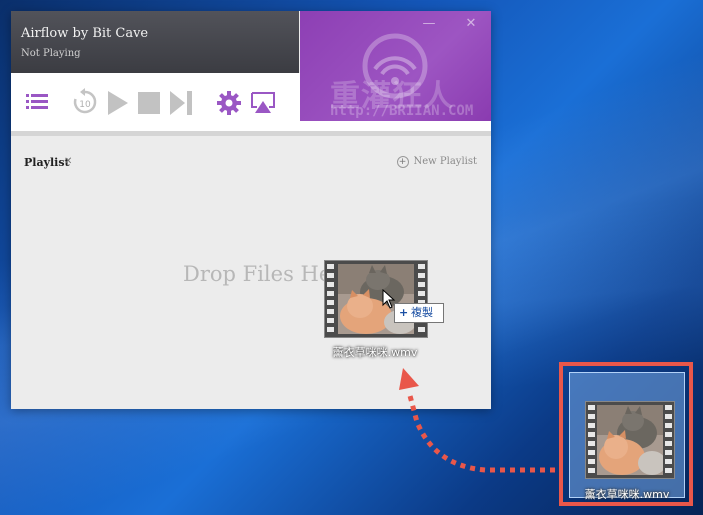 The height and width of the screenshot is (515, 703). I want to click on settings-gear-icon, so click(229, 103).